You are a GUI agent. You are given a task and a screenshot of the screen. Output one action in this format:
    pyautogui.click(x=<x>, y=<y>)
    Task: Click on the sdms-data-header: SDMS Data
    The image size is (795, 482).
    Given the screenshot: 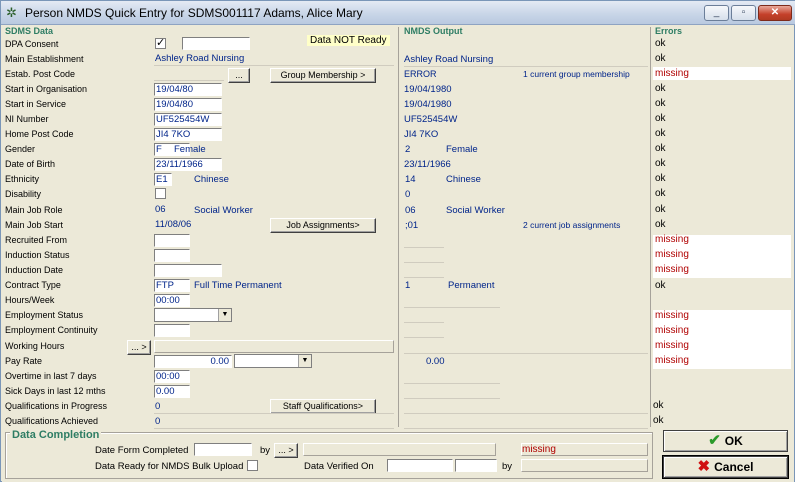 What is the action you would take?
    pyautogui.click(x=29, y=31)
    